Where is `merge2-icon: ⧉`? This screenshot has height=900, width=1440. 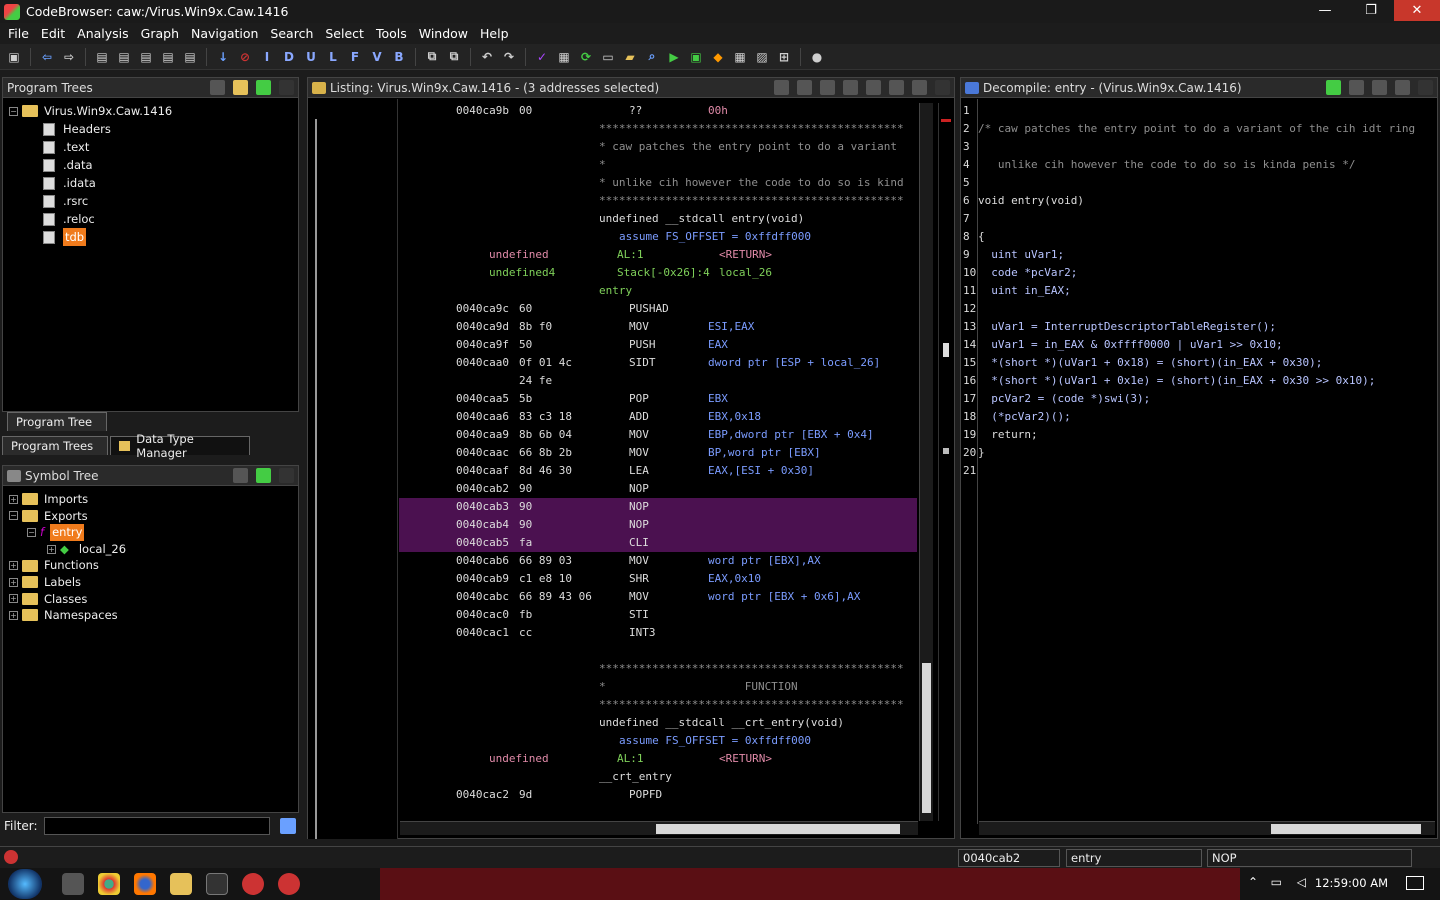 merge2-icon: ⧉ is located at coordinates (454, 57).